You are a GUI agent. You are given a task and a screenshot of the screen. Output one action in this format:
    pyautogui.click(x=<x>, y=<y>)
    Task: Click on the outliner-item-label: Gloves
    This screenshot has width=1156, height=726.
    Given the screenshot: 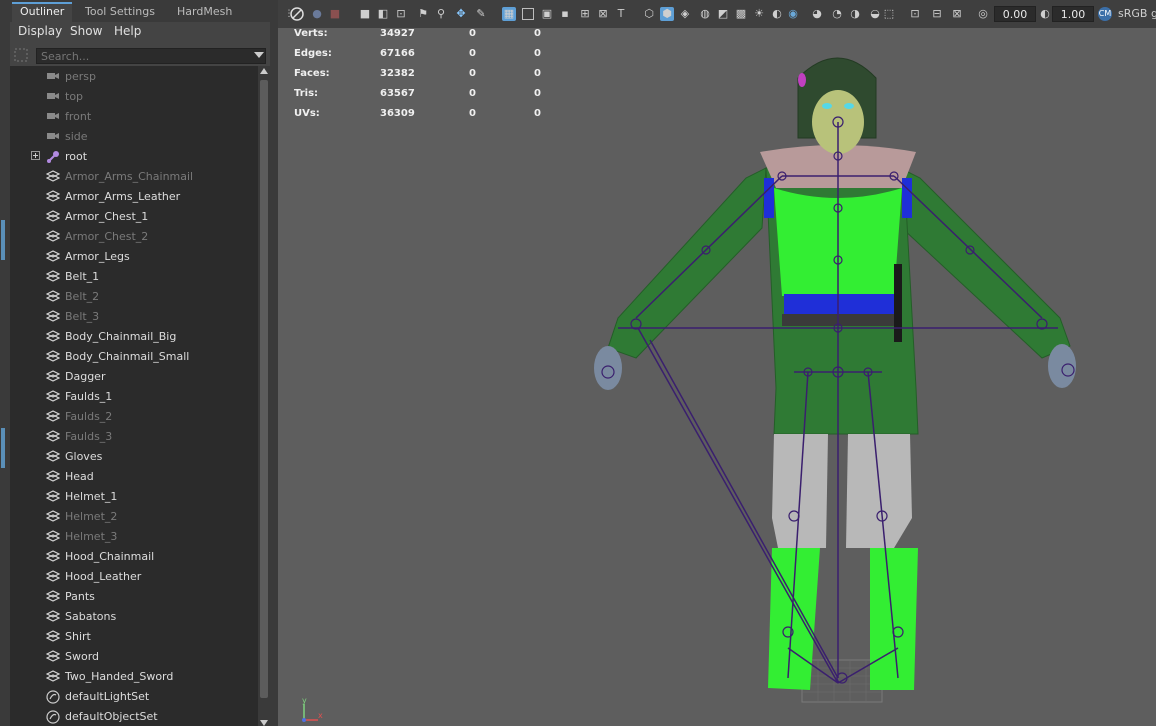 What is the action you would take?
    pyautogui.click(x=84, y=456)
    